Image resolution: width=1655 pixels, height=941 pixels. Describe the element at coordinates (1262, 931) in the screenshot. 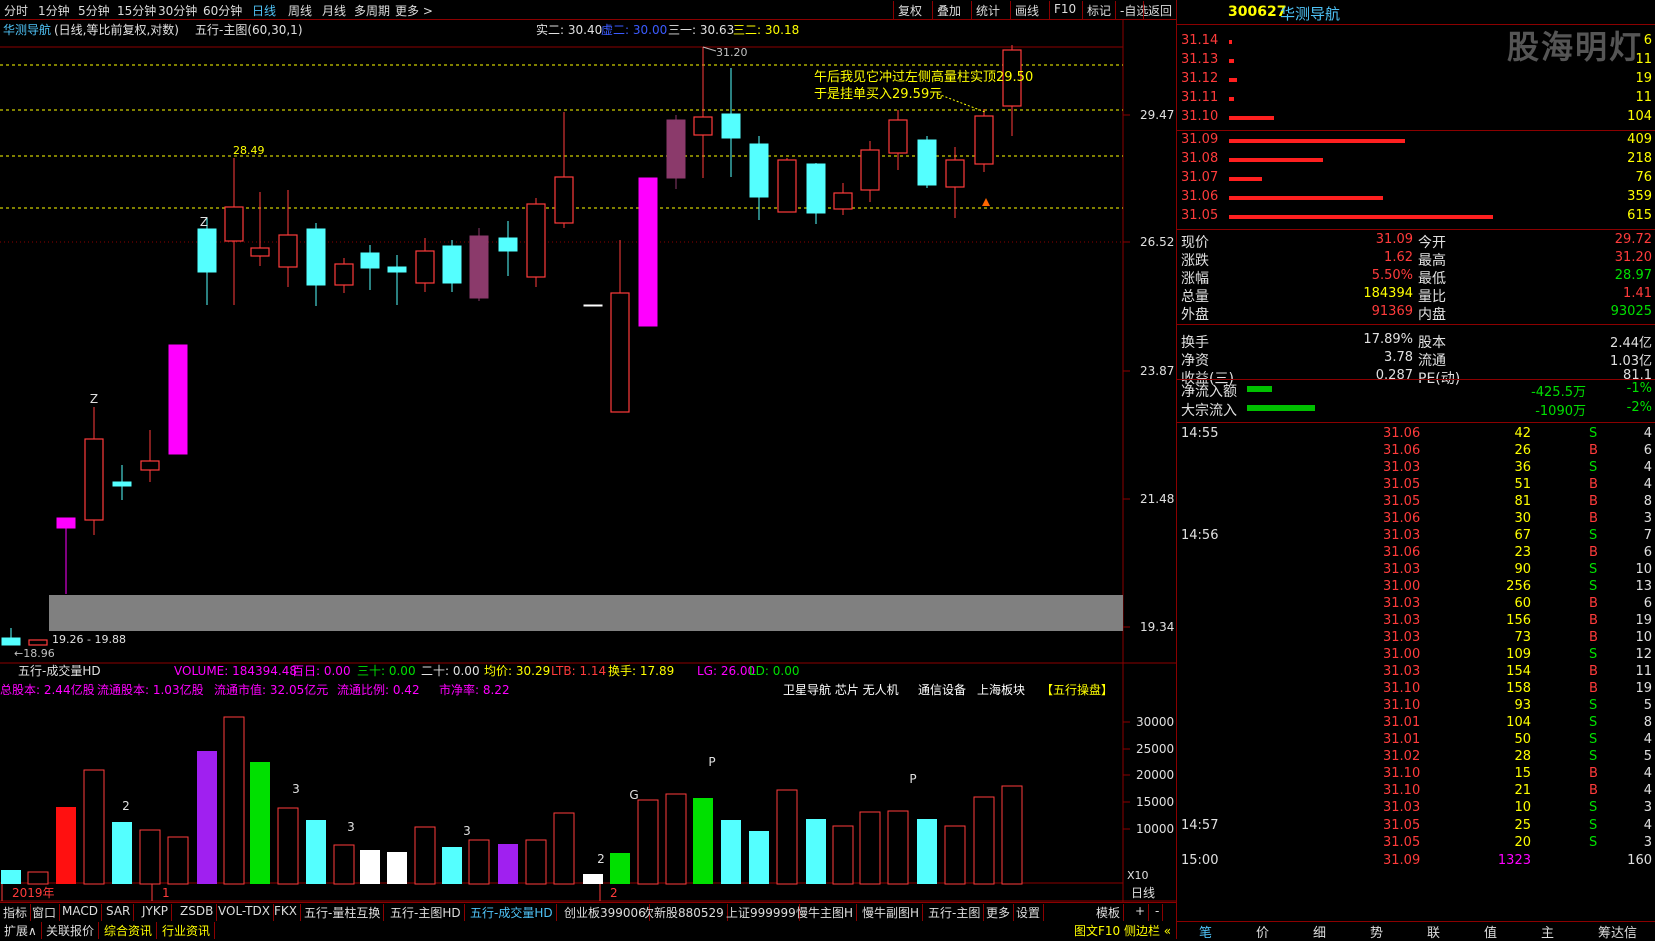

I see `quote-tab: 价` at that location.